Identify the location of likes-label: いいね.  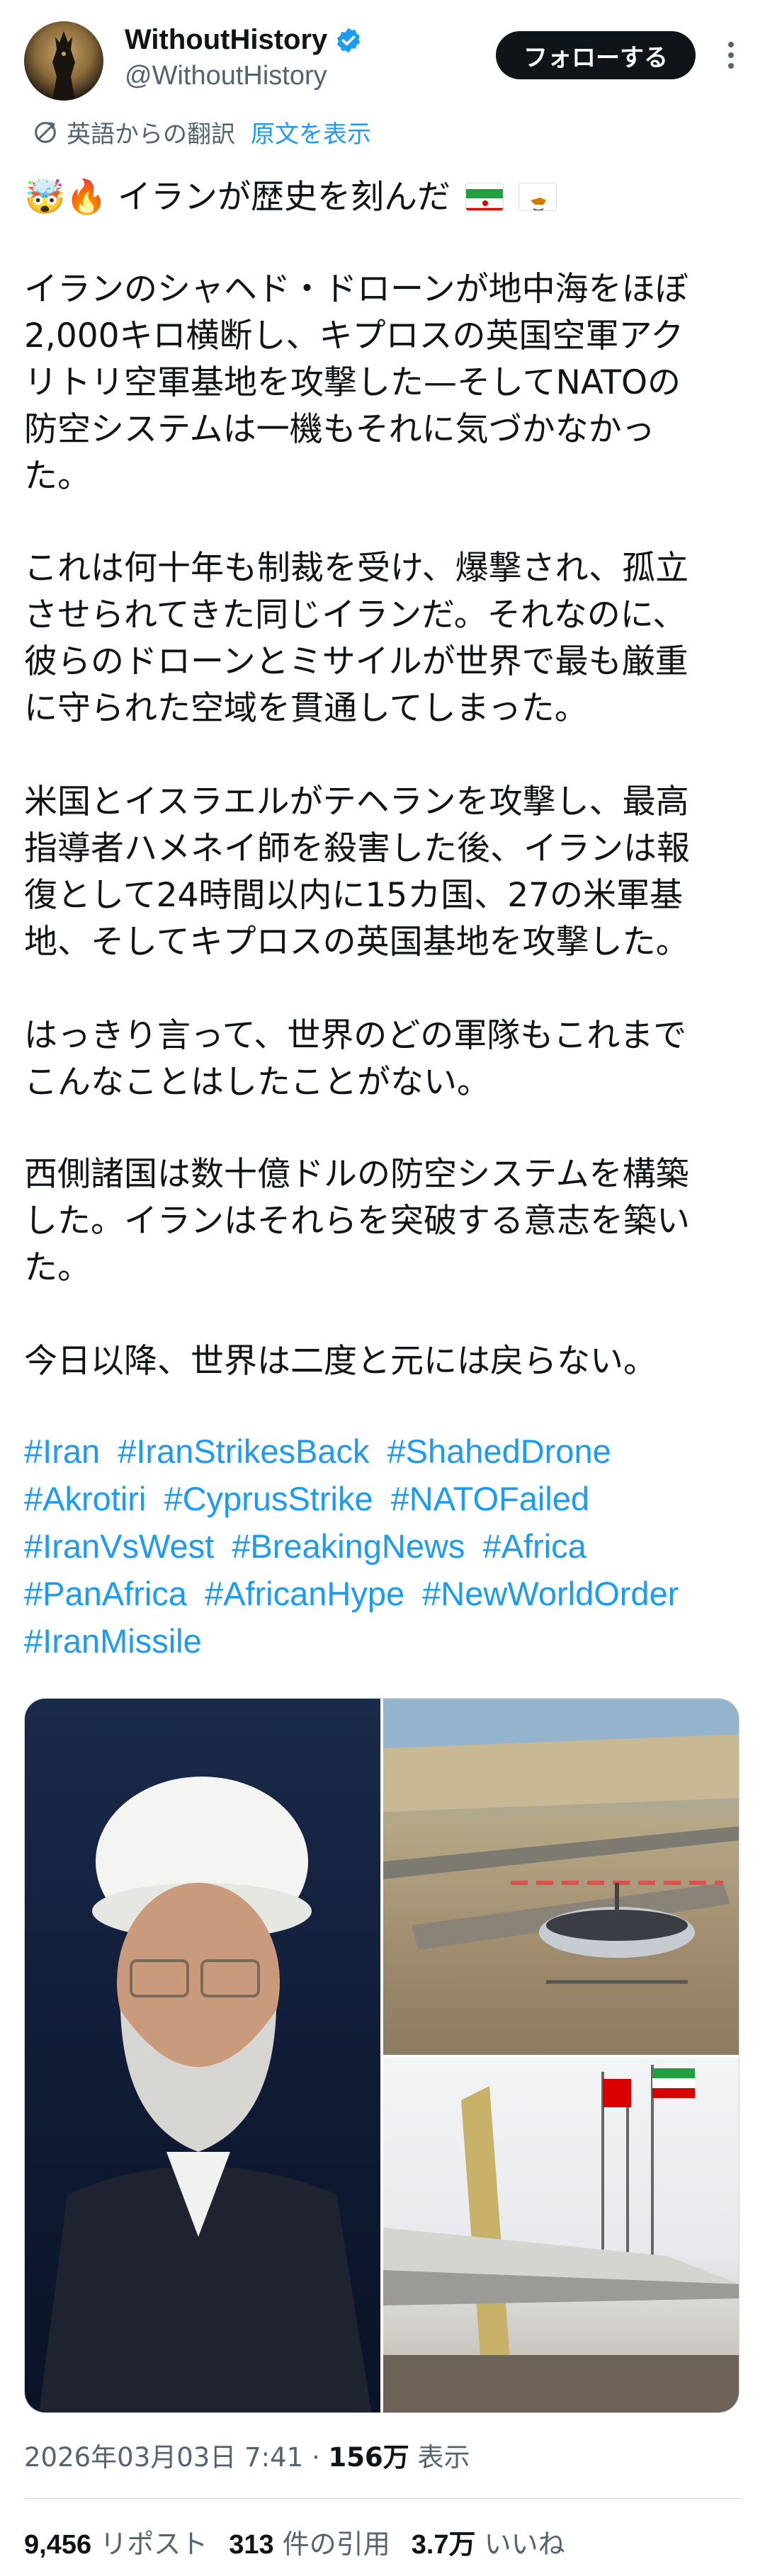
(524, 2544).